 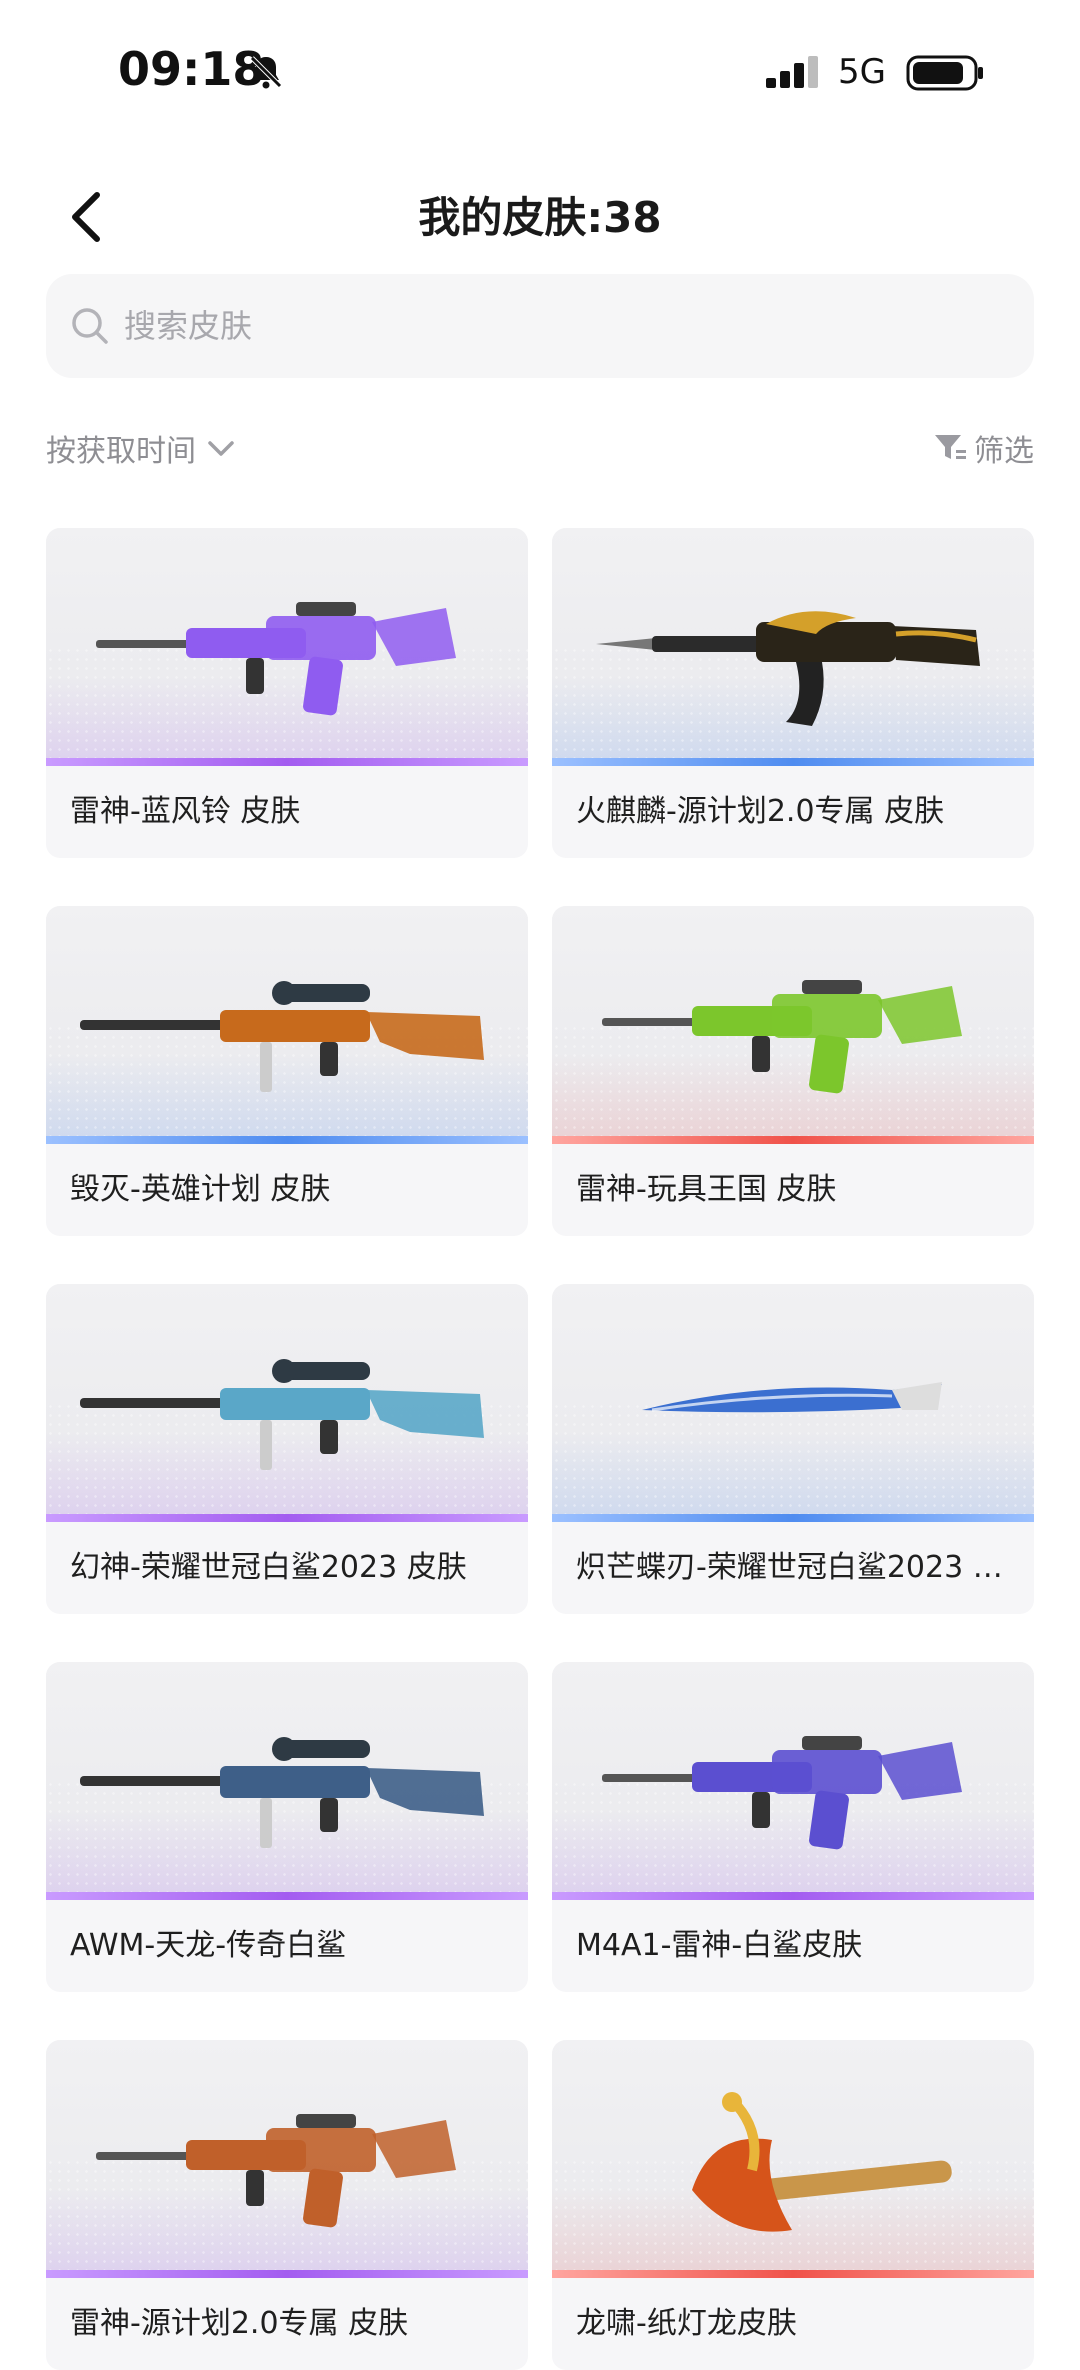 I want to click on skin-name: 火麒麟-源计划2.0专属 皮肤, so click(x=760, y=811).